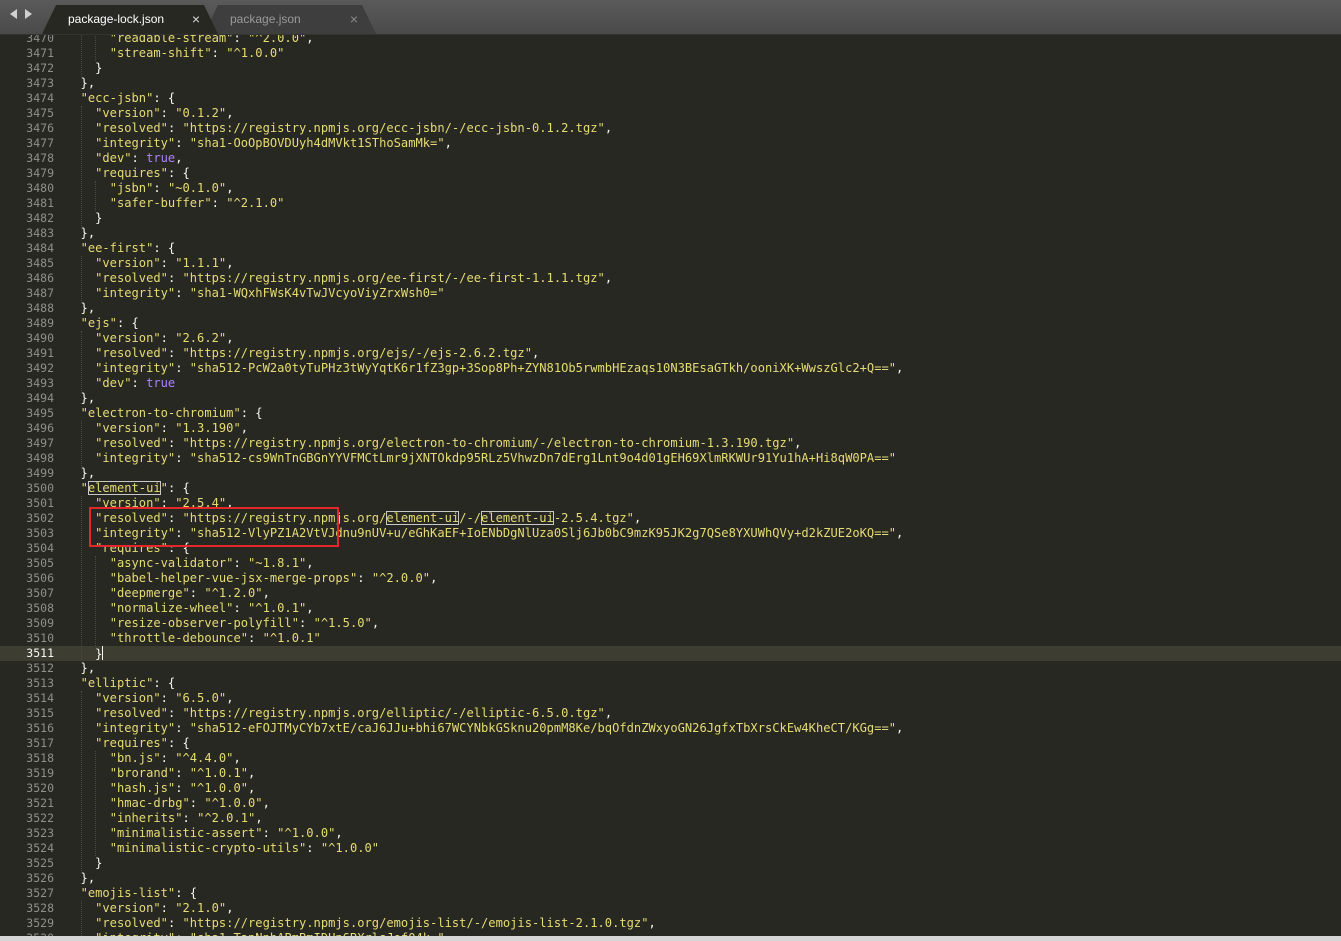 This screenshot has width=1341, height=941. I want to click on code-line: "version": "1.3.190",, so click(157, 428).